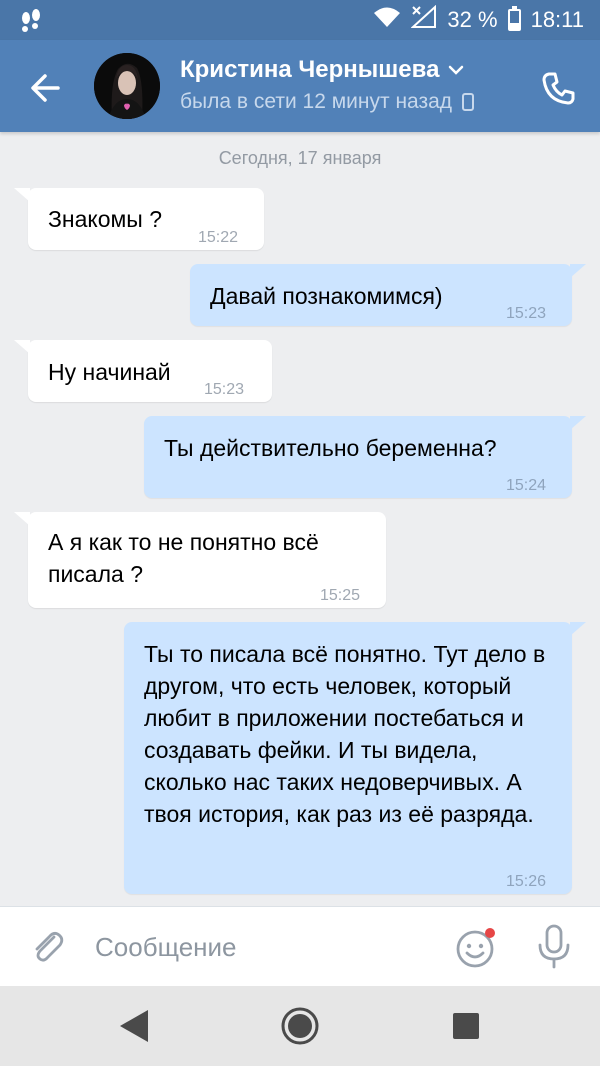  Describe the element at coordinates (526, 485) in the screenshot. I see `message-time: 15:24` at that location.